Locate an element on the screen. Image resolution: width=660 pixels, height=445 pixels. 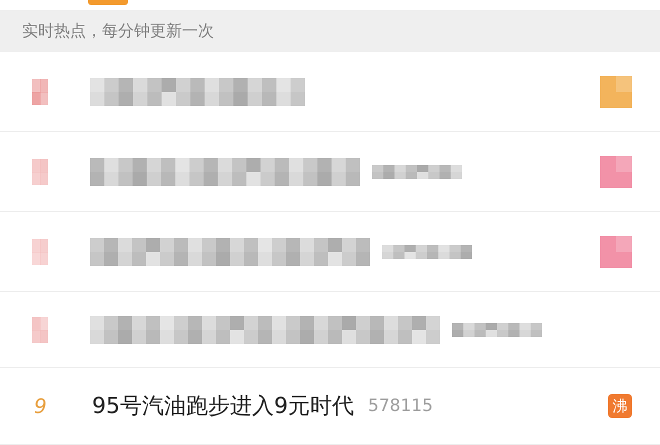
notice-text: 实时热点，每分钟更新一次 is located at coordinates (118, 31).